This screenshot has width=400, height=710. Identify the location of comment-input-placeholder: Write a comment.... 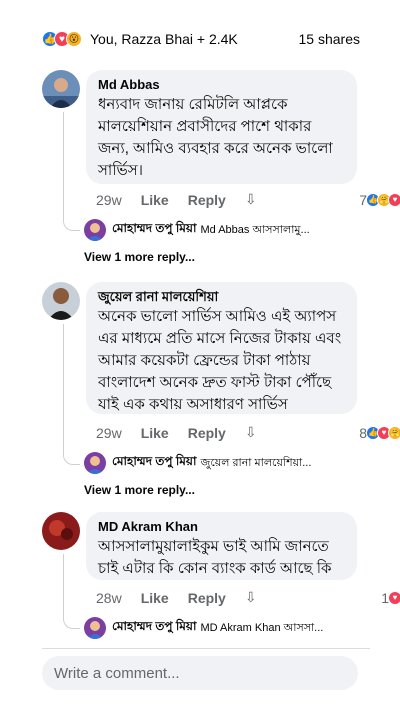
(117, 673).